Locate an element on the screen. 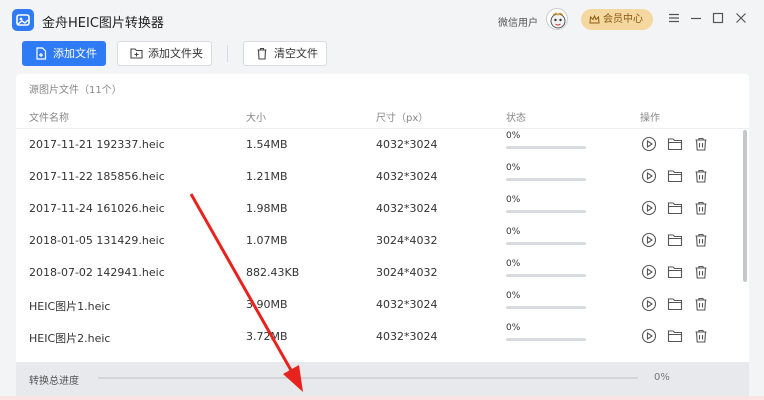 This screenshot has width=764, height=400. total-progress-bar: 转换总进度 0% is located at coordinates (382, 381).